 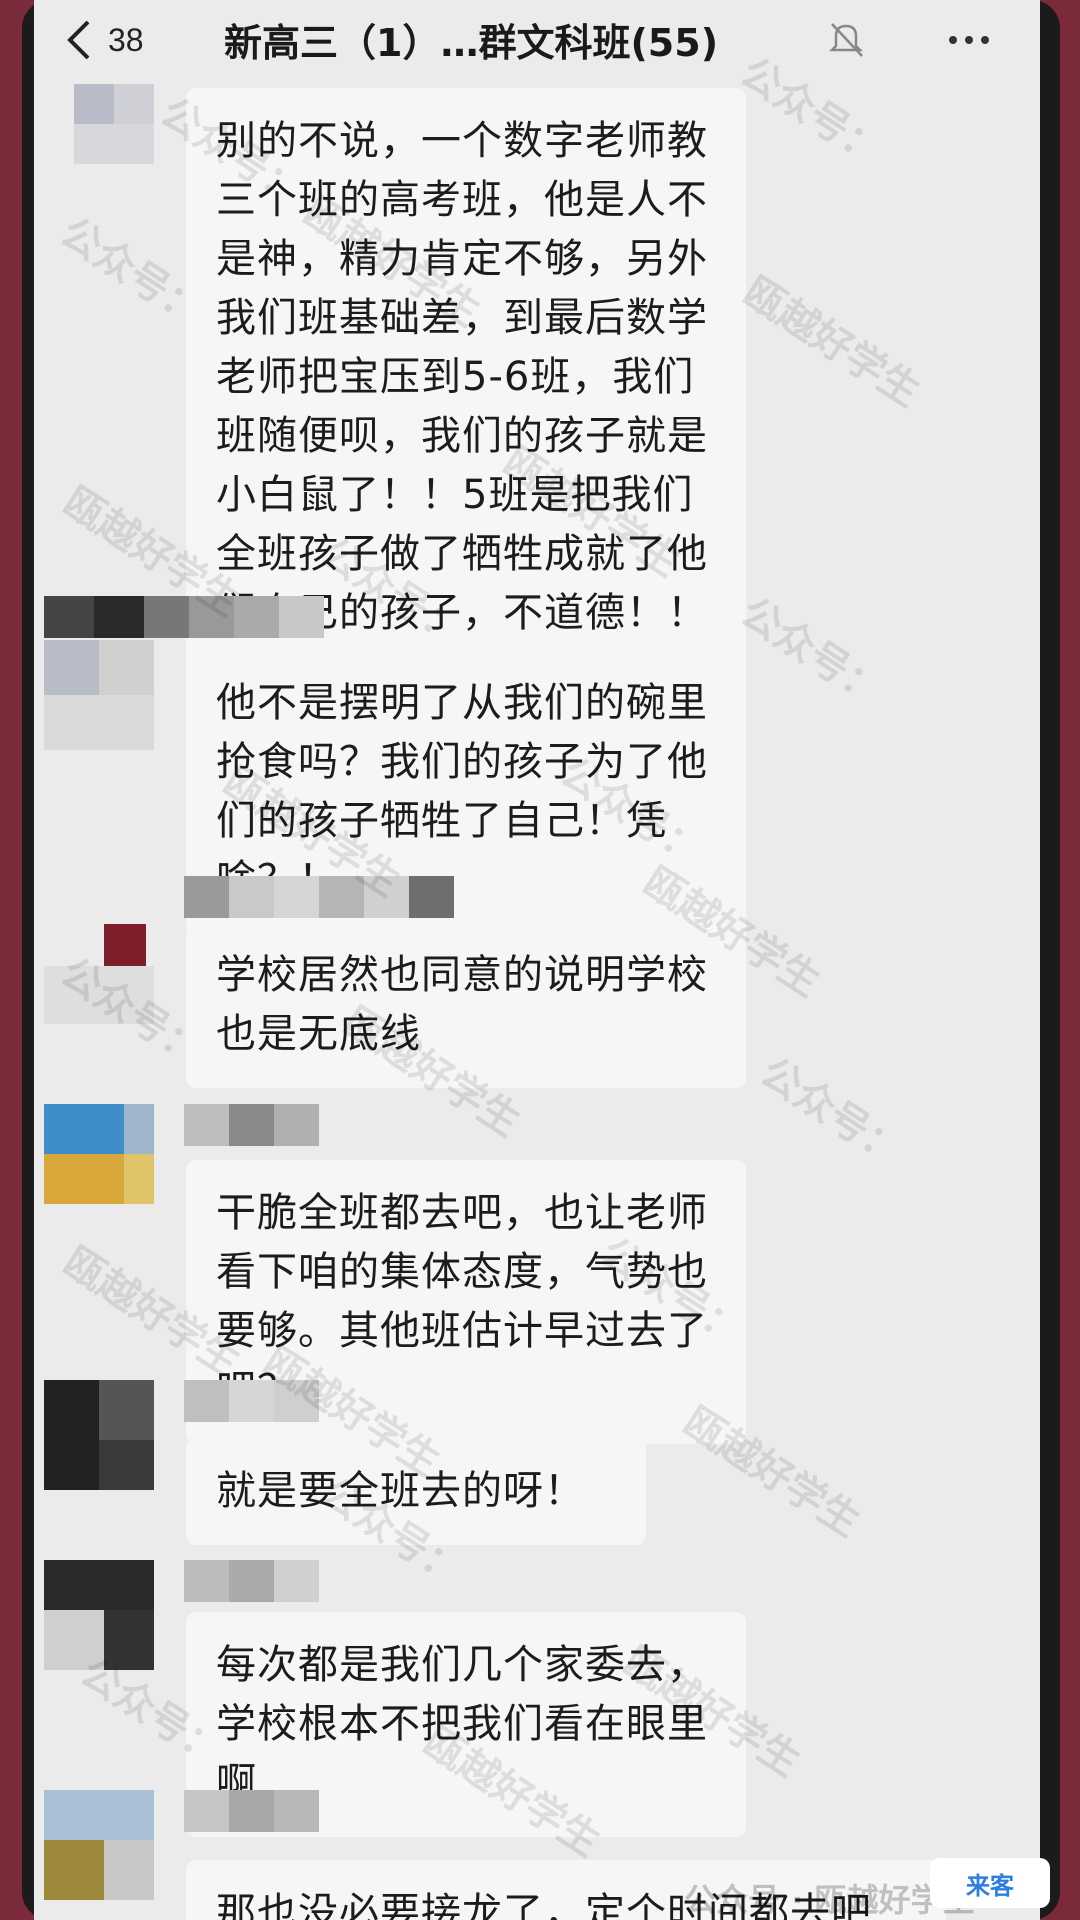 I want to click on chat-title: 新高三（1）…群文科班(55), so click(x=471, y=43).